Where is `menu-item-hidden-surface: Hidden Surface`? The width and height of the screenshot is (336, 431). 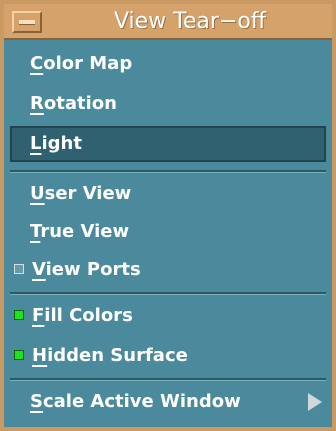
menu-item-hidden-surface: Hidden Surface is located at coordinates (168, 356).